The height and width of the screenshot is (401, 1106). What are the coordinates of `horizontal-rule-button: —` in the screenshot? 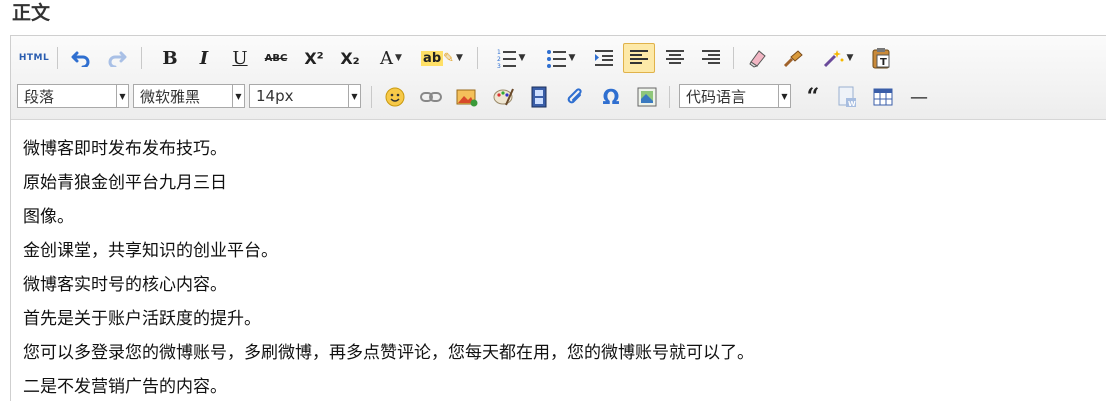 It's located at (919, 97).